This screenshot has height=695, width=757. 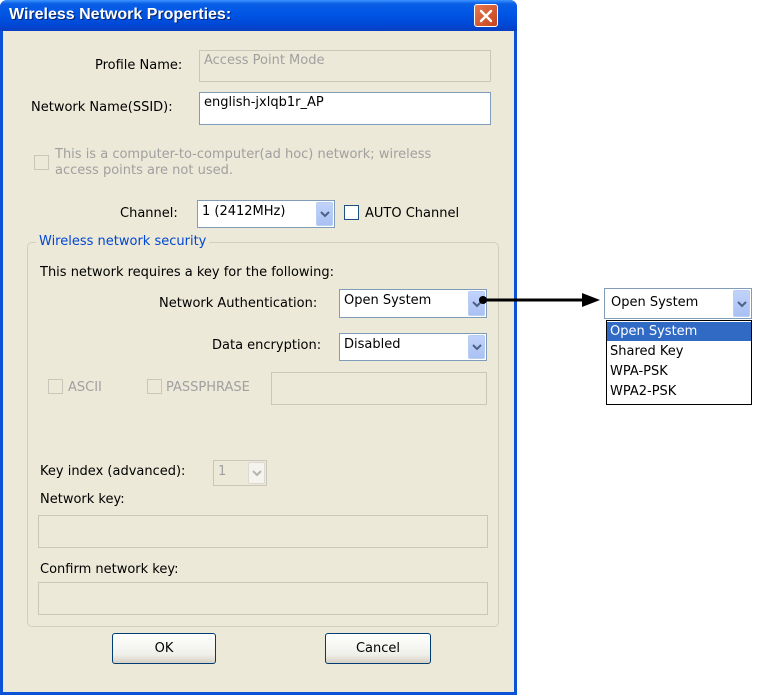 What do you see at coordinates (154, 386) in the screenshot?
I see `passphrase-checkbox` at bounding box center [154, 386].